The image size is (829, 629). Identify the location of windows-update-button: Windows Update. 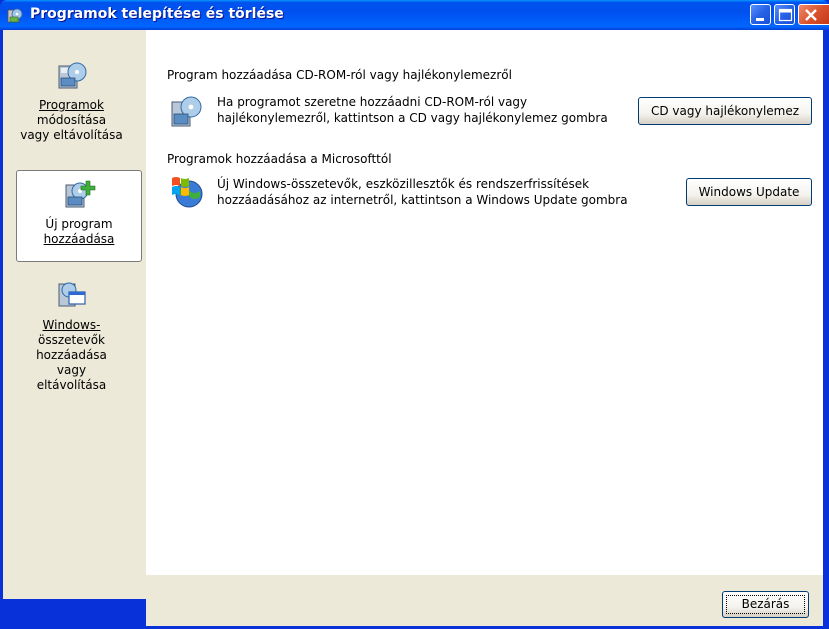
(749, 192).